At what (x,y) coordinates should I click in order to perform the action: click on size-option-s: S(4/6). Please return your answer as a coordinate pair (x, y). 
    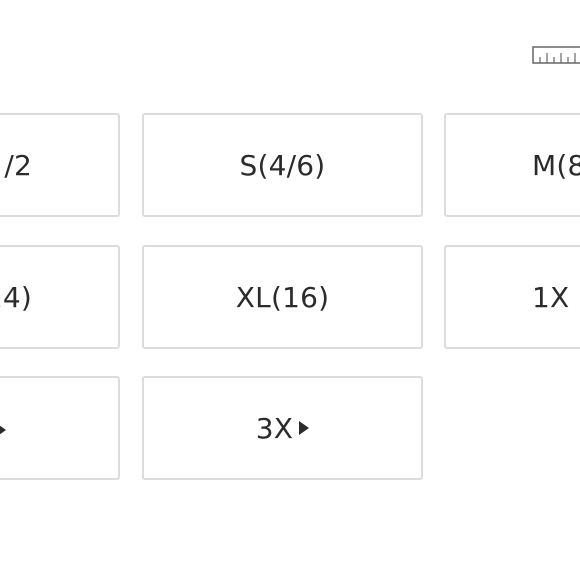
    Looking at the image, I should click on (282, 165).